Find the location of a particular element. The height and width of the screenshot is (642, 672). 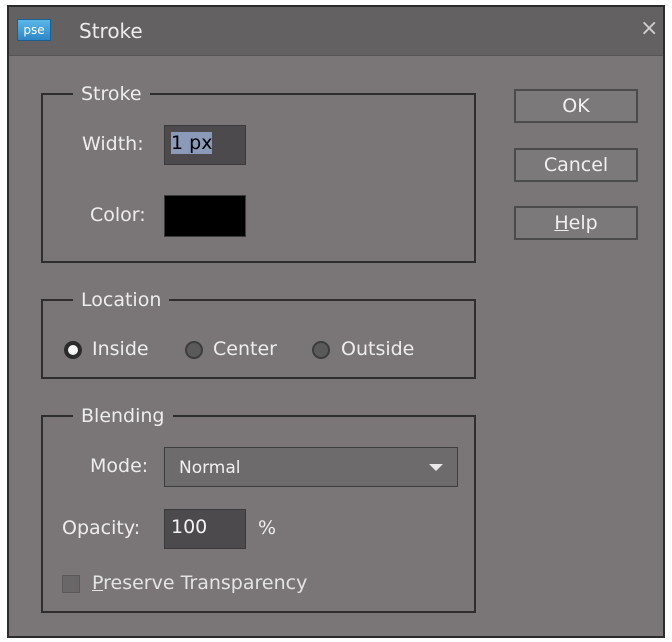

location-group: Location is located at coordinates (258, 334).